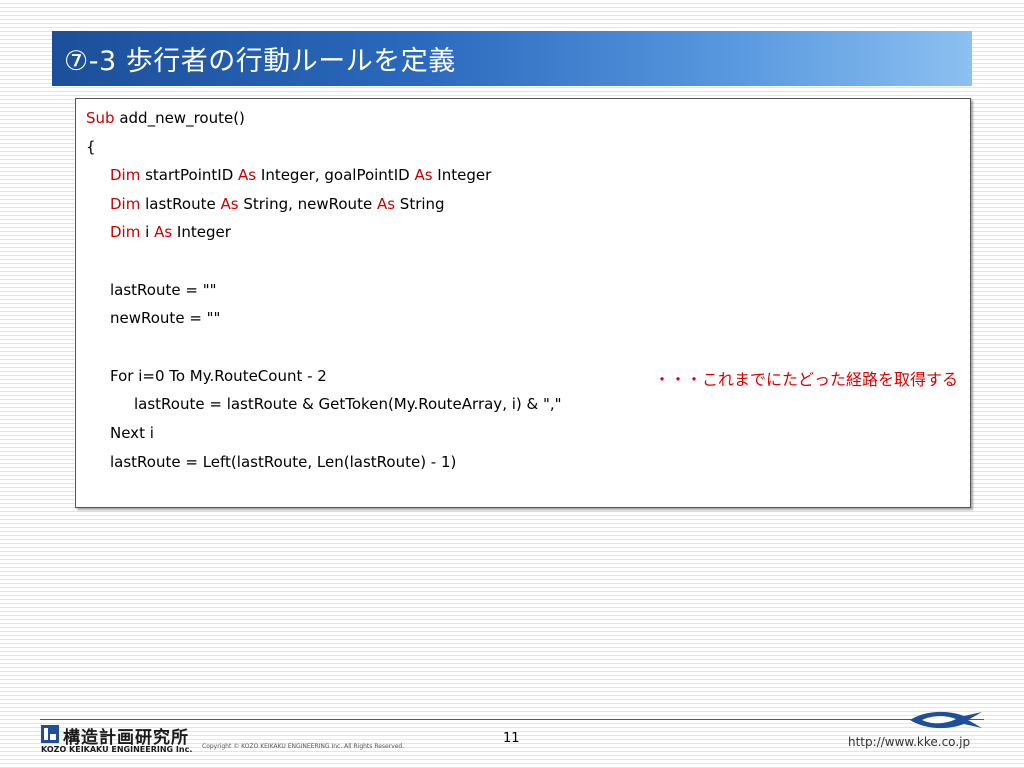 Image resolution: width=1024 pixels, height=768 pixels. I want to click on title-bar: ⑦-3 歩行者の行動ルールを定義, so click(512, 58).